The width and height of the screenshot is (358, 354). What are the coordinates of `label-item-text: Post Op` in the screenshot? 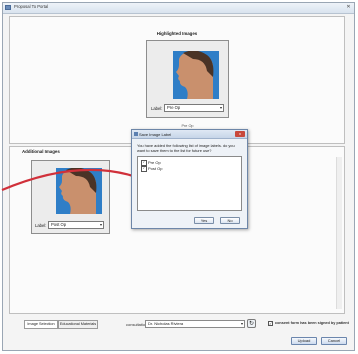 It's located at (155, 168).